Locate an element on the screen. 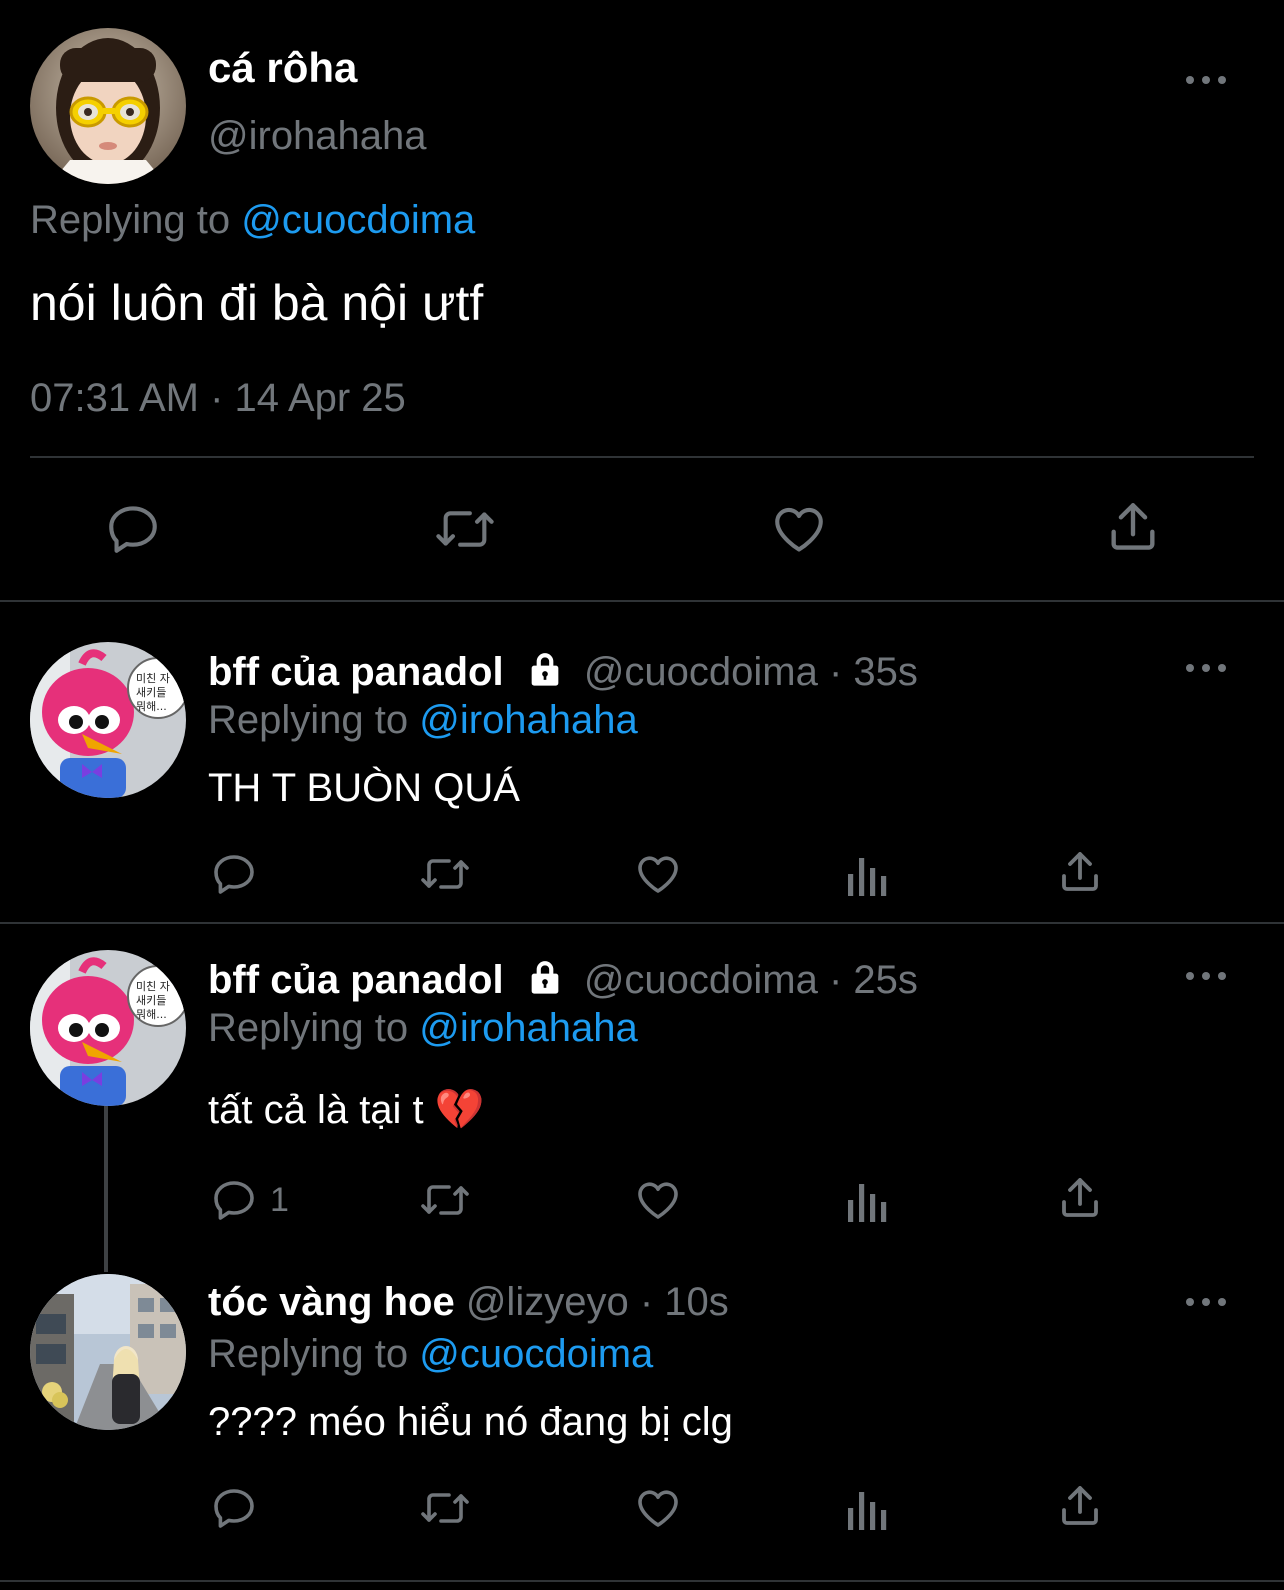 This screenshot has width=1284, height=1590. tweet-text: nói luôn đi bà nội ưtf is located at coordinates (257, 303).